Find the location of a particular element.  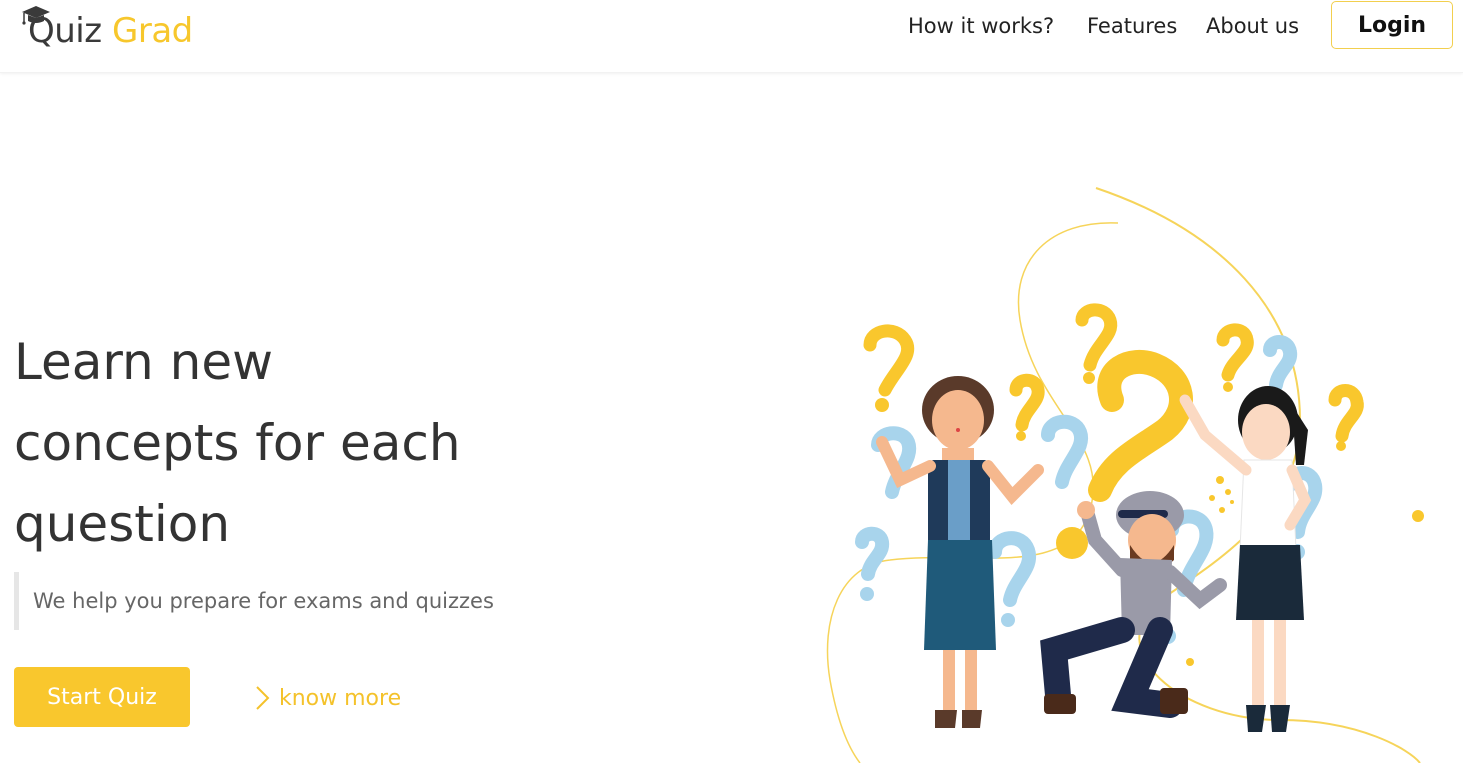

question-mark-large-yellow is located at coordinates (1140, 425).